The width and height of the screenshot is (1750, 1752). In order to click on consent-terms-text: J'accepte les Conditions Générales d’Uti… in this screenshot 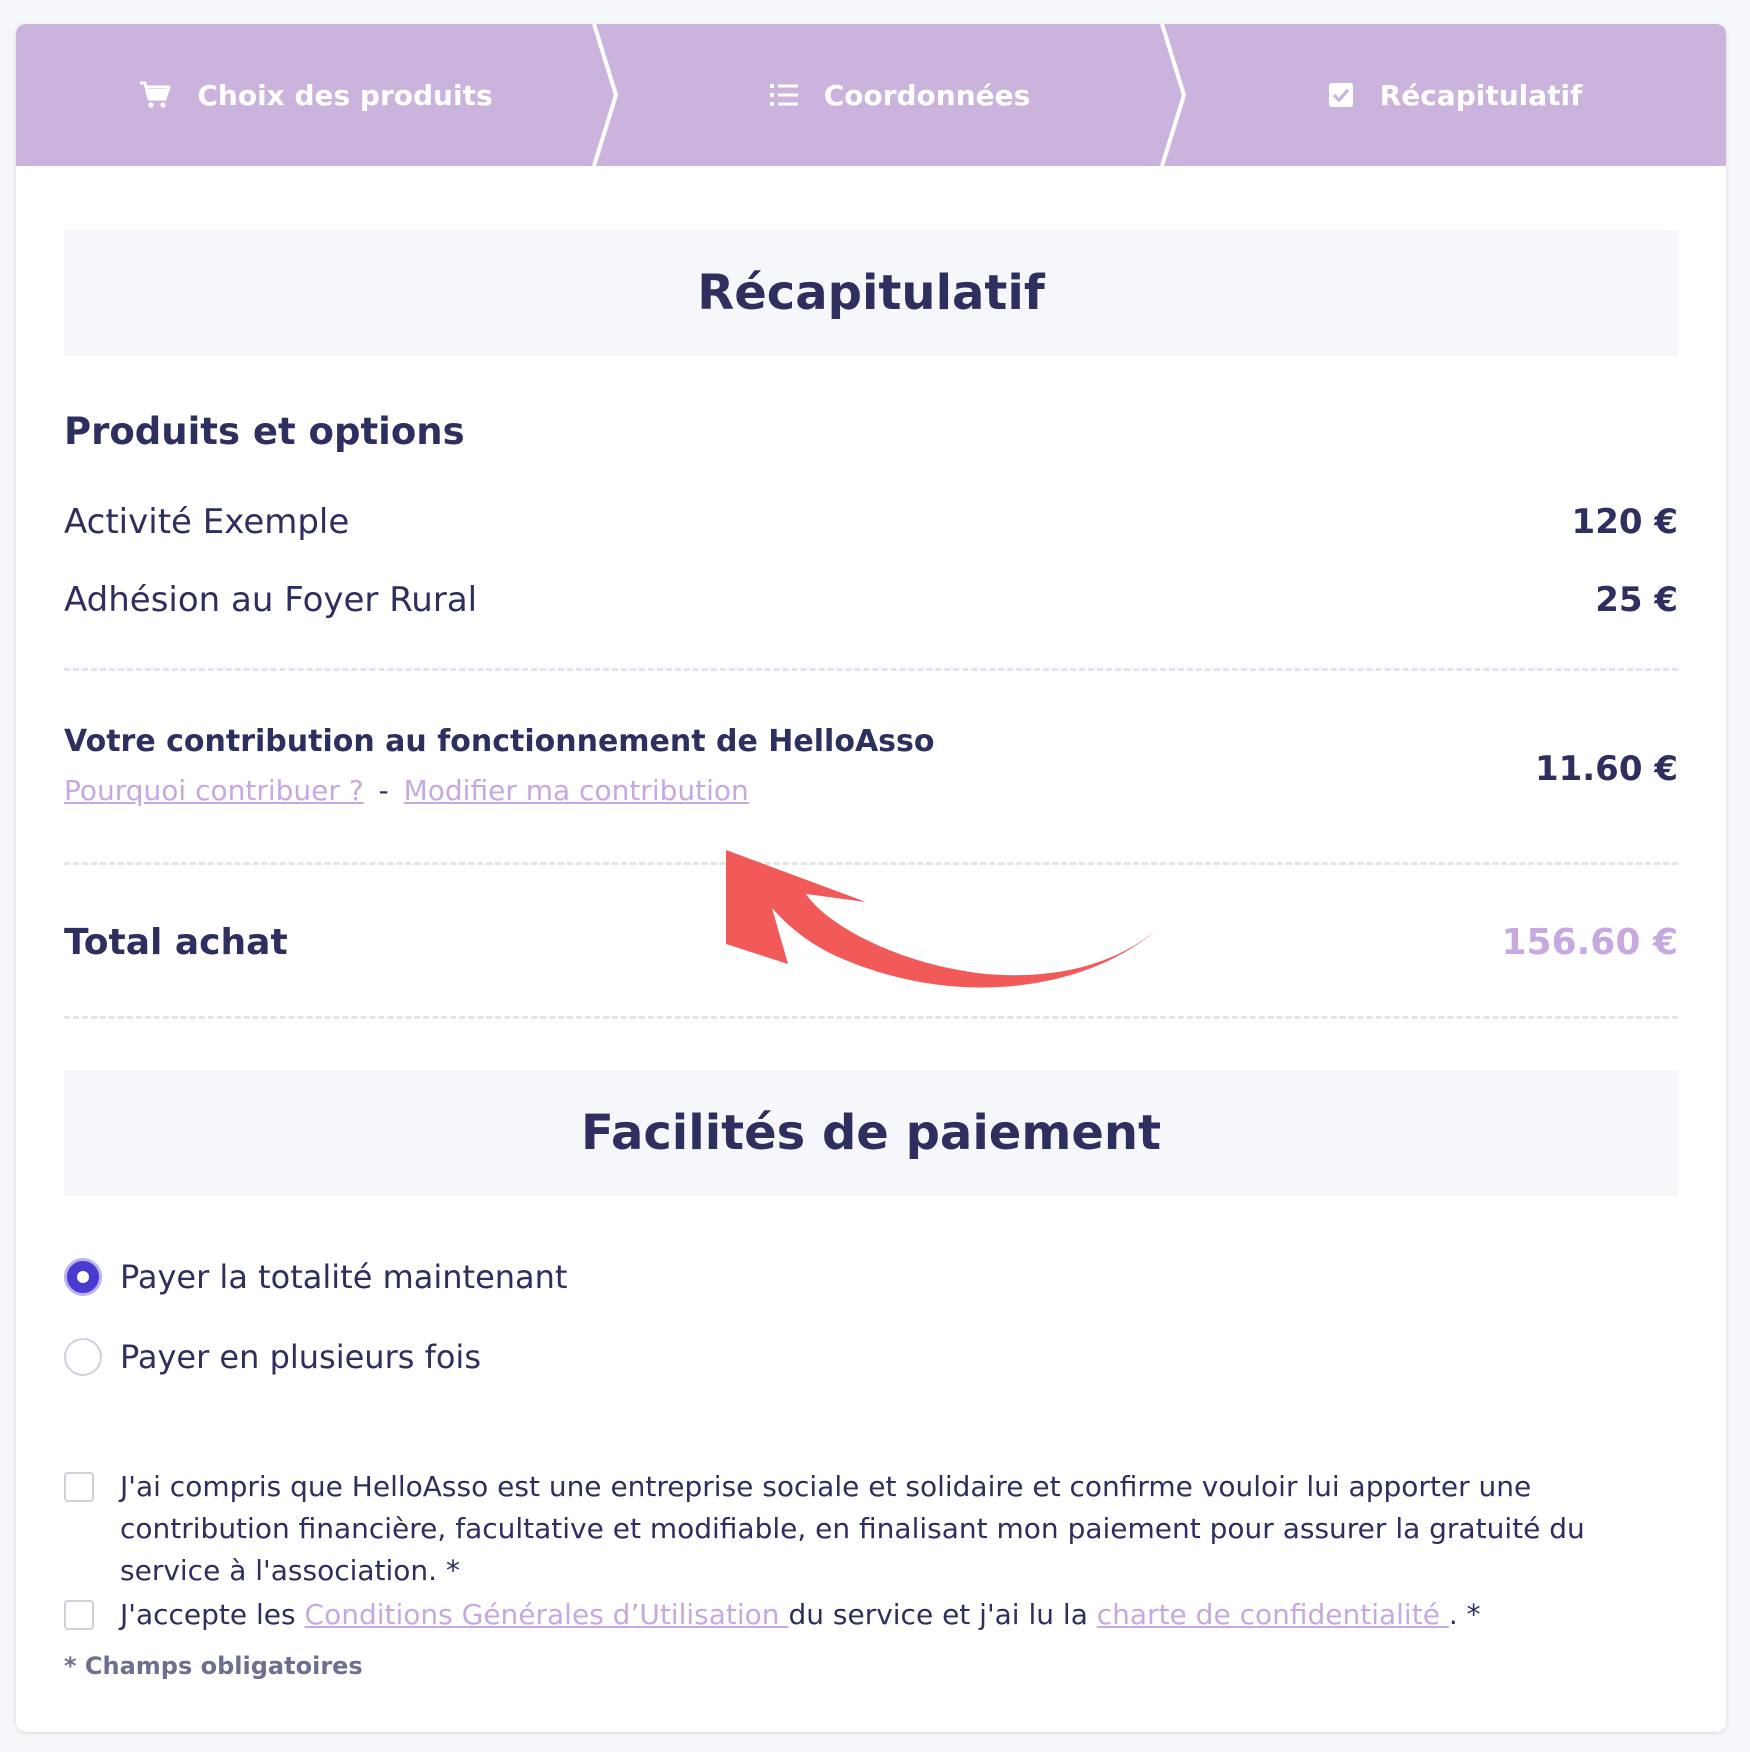, I will do `click(899, 1615)`.